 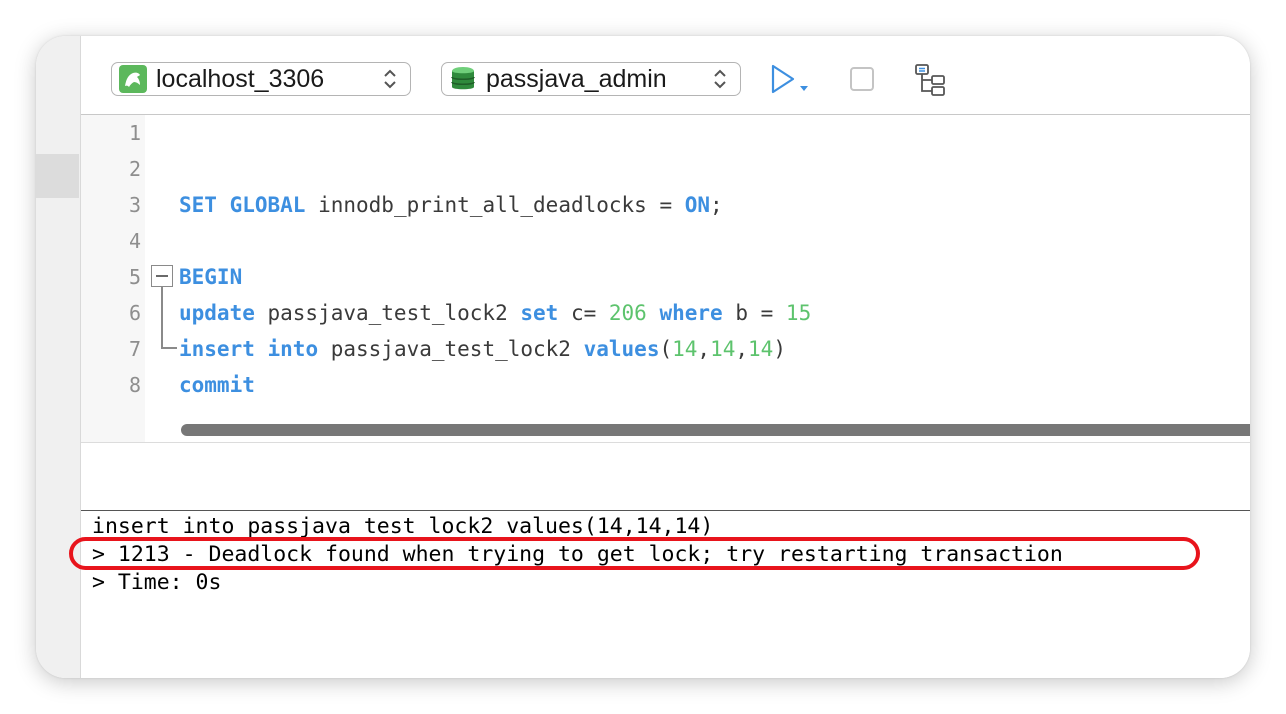 I want to click on left-rail, so click(x=58, y=357).